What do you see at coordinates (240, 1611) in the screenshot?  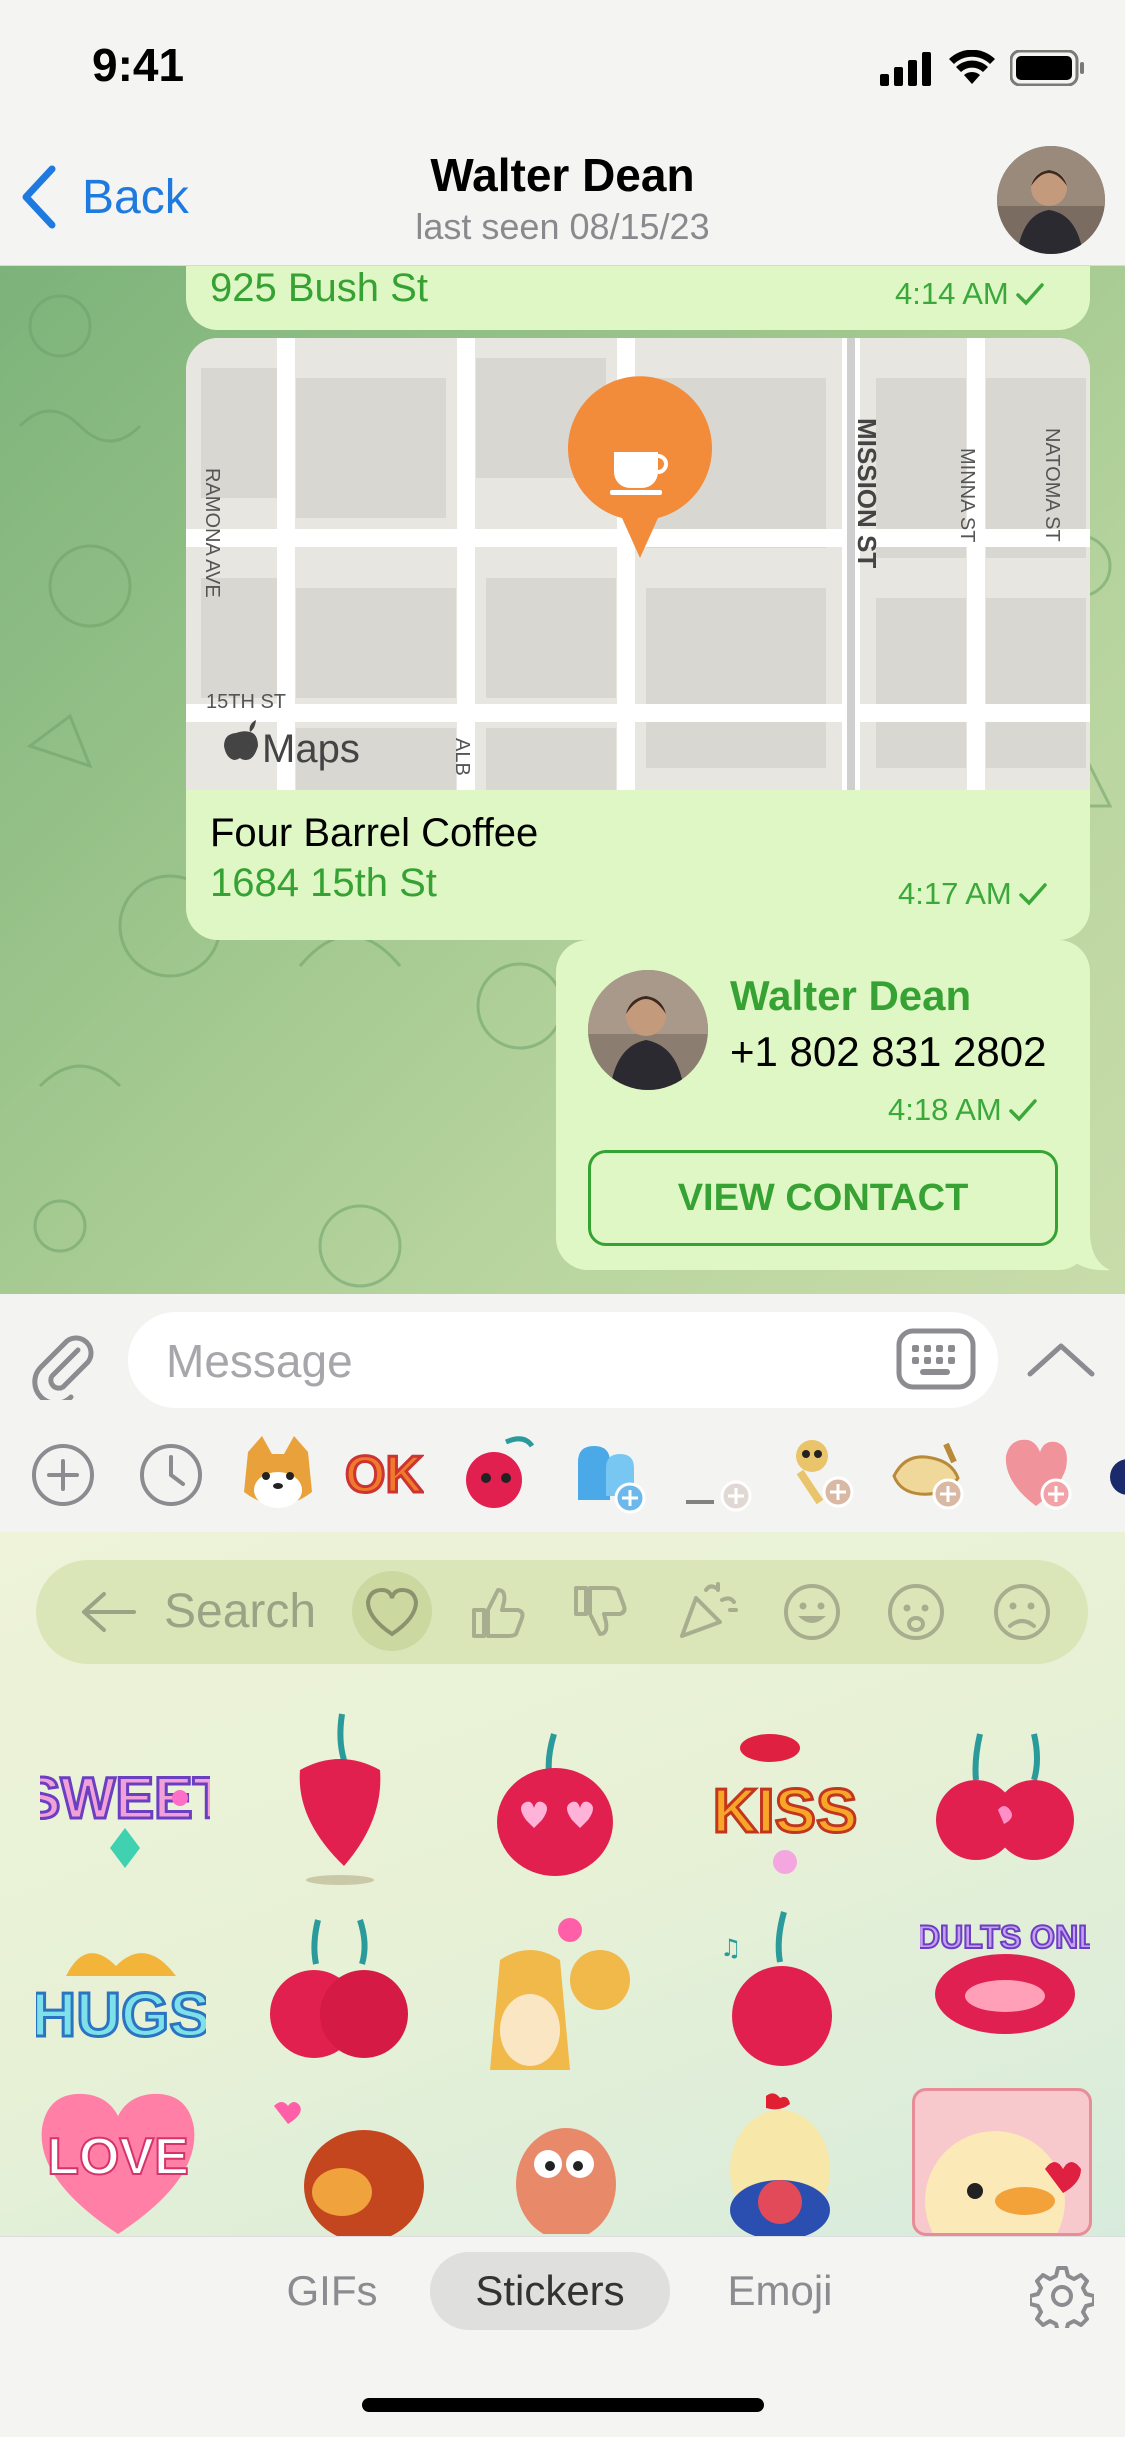 I see `sticker-search-placeholder: Search` at bounding box center [240, 1611].